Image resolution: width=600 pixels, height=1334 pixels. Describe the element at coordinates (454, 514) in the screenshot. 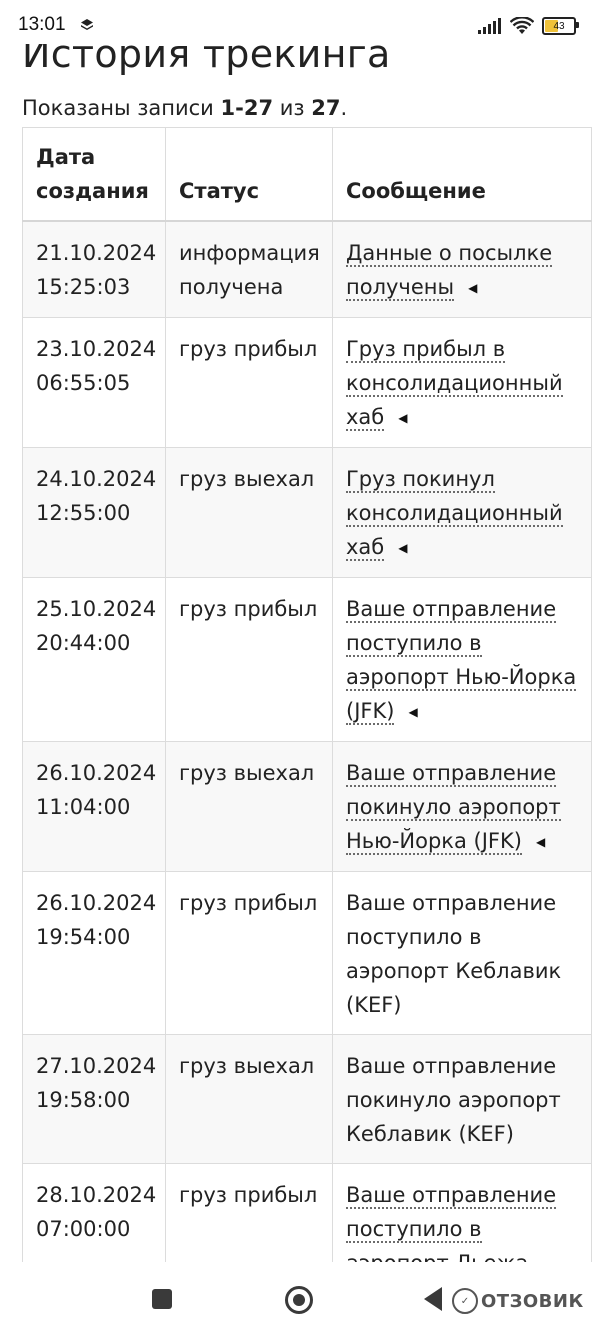

I see `message-text: Груз покинул консолидационный хаб` at that location.